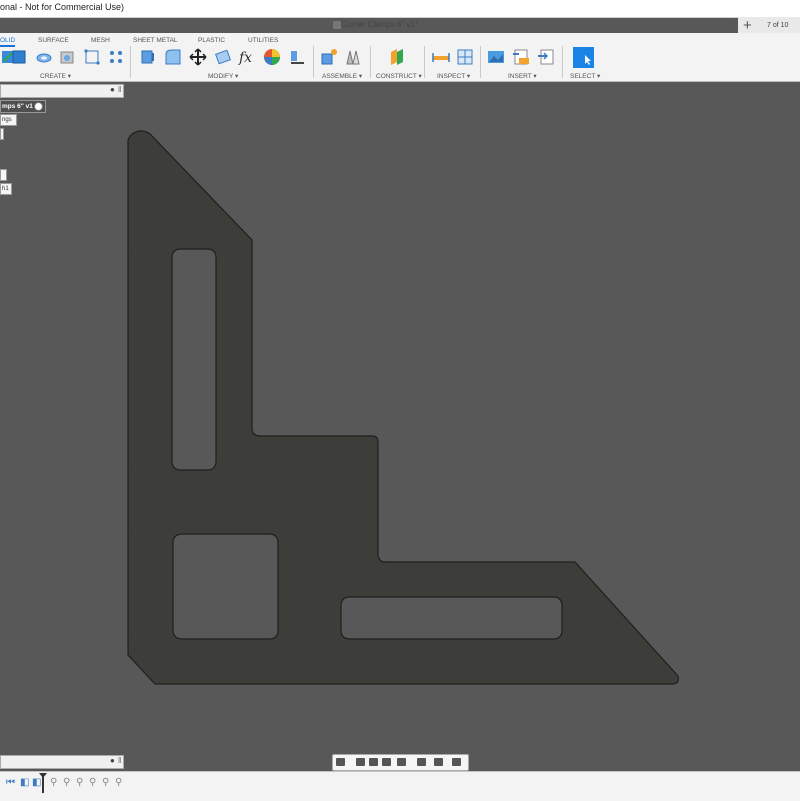 The height and width of the screenshot is (801, 800). I want to click on construct-menu: CONSTRUCT ▾, so click(399, 76).